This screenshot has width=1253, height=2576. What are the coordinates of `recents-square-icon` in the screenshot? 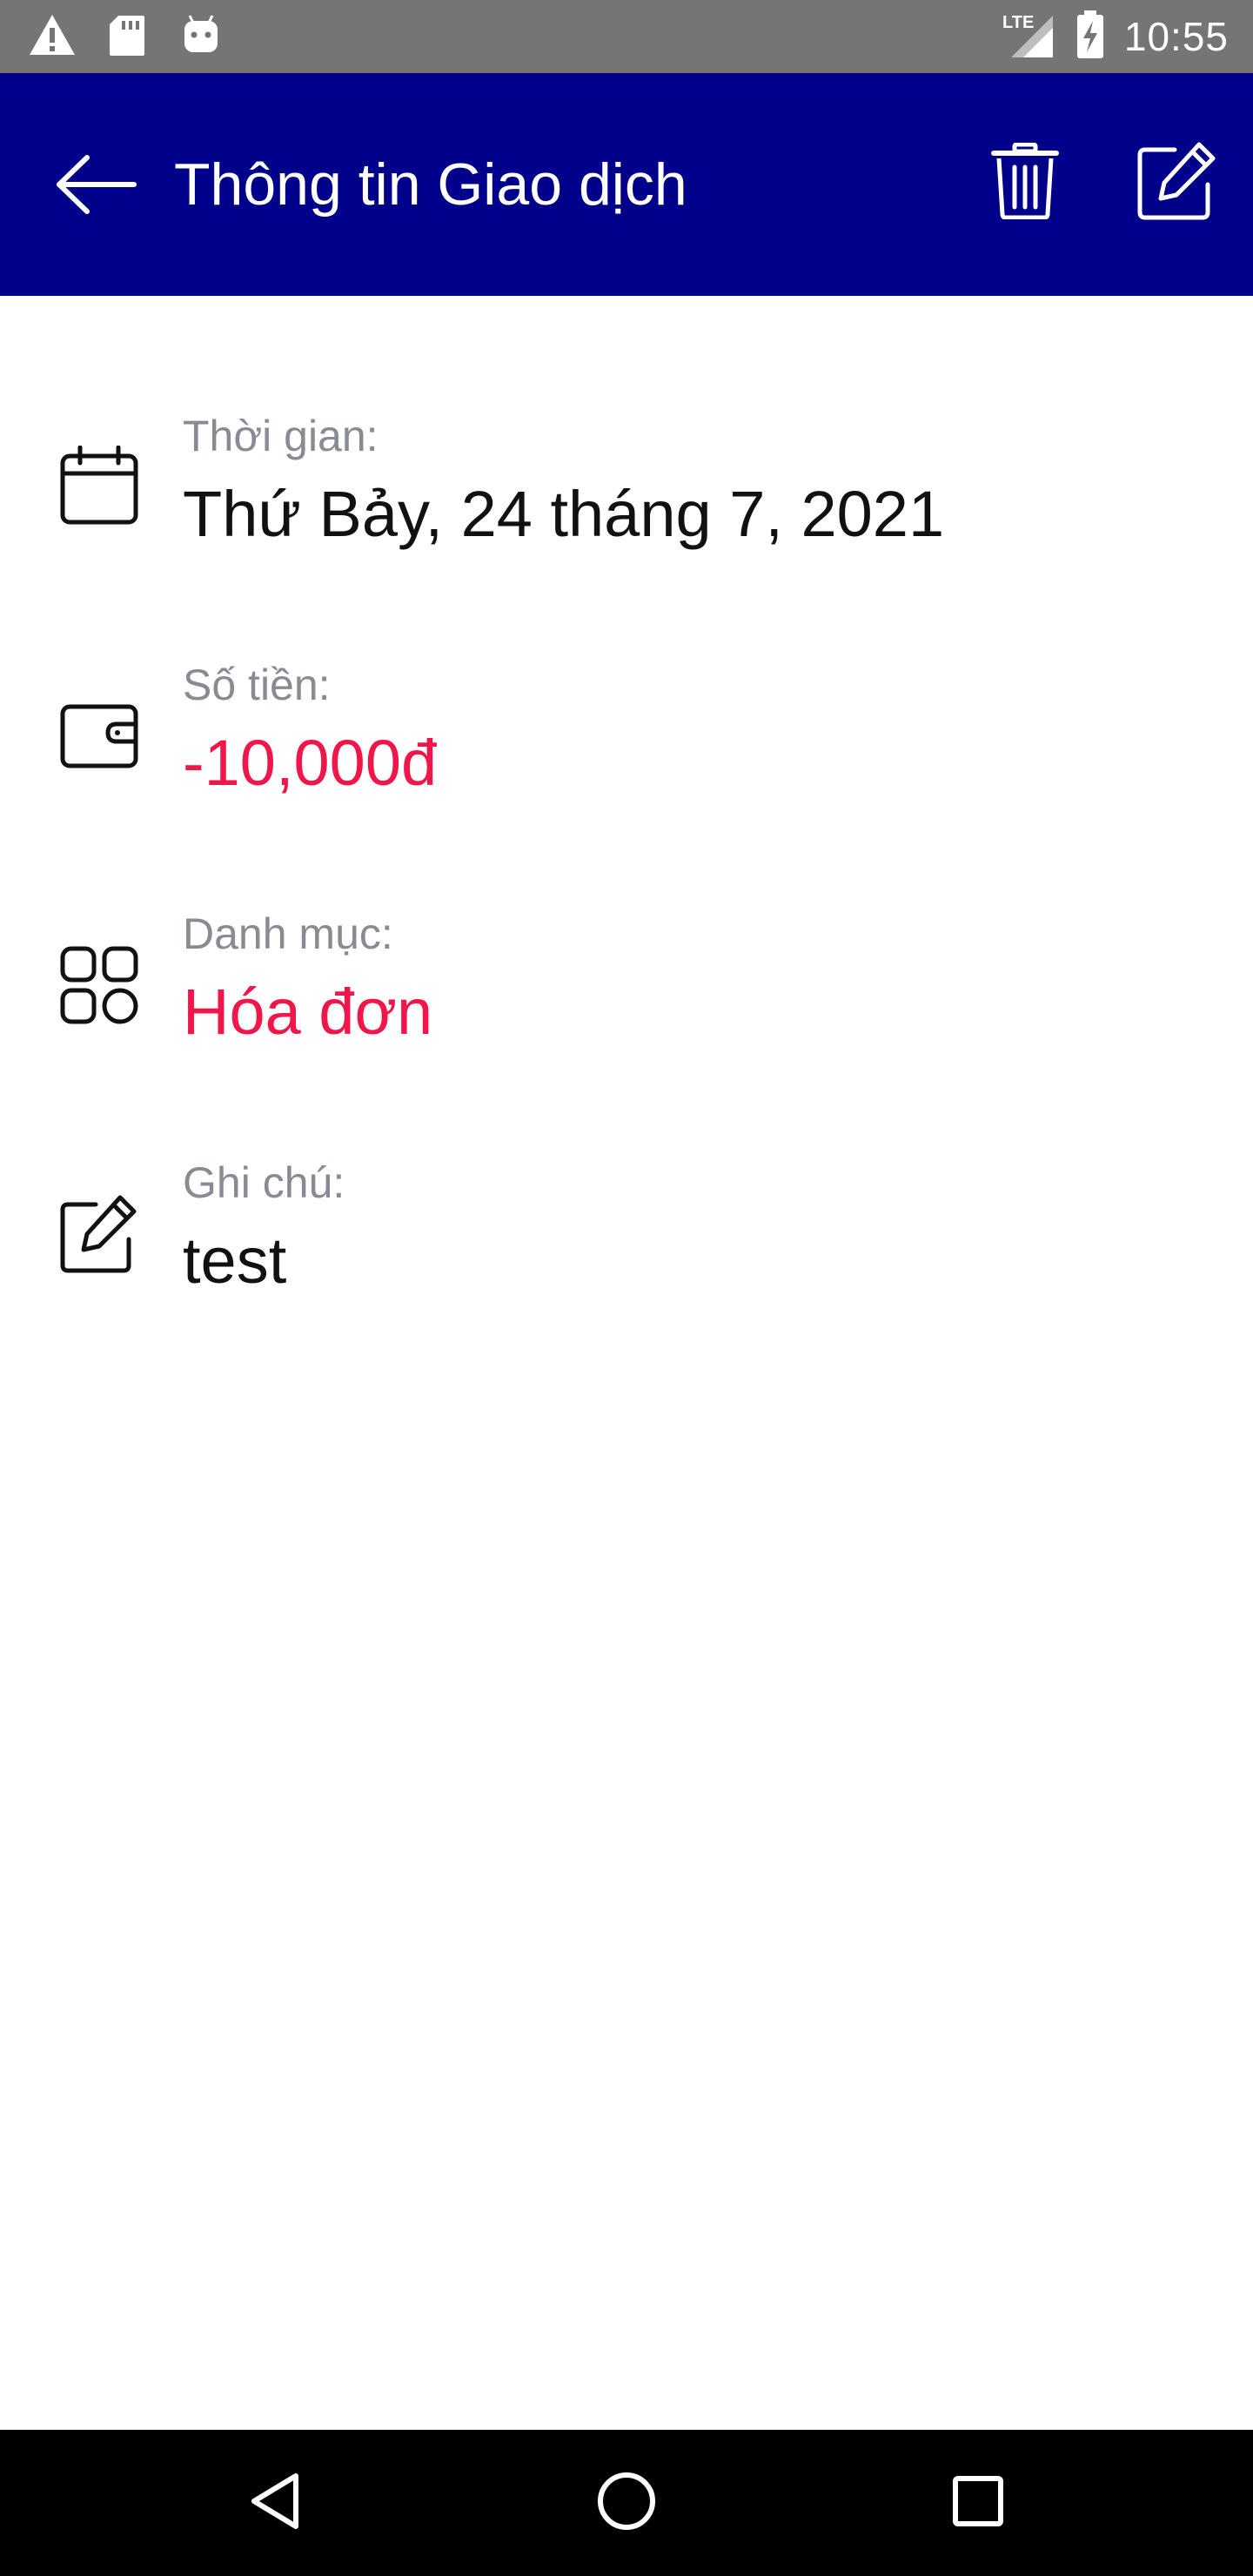 It's located at (978, 2503).